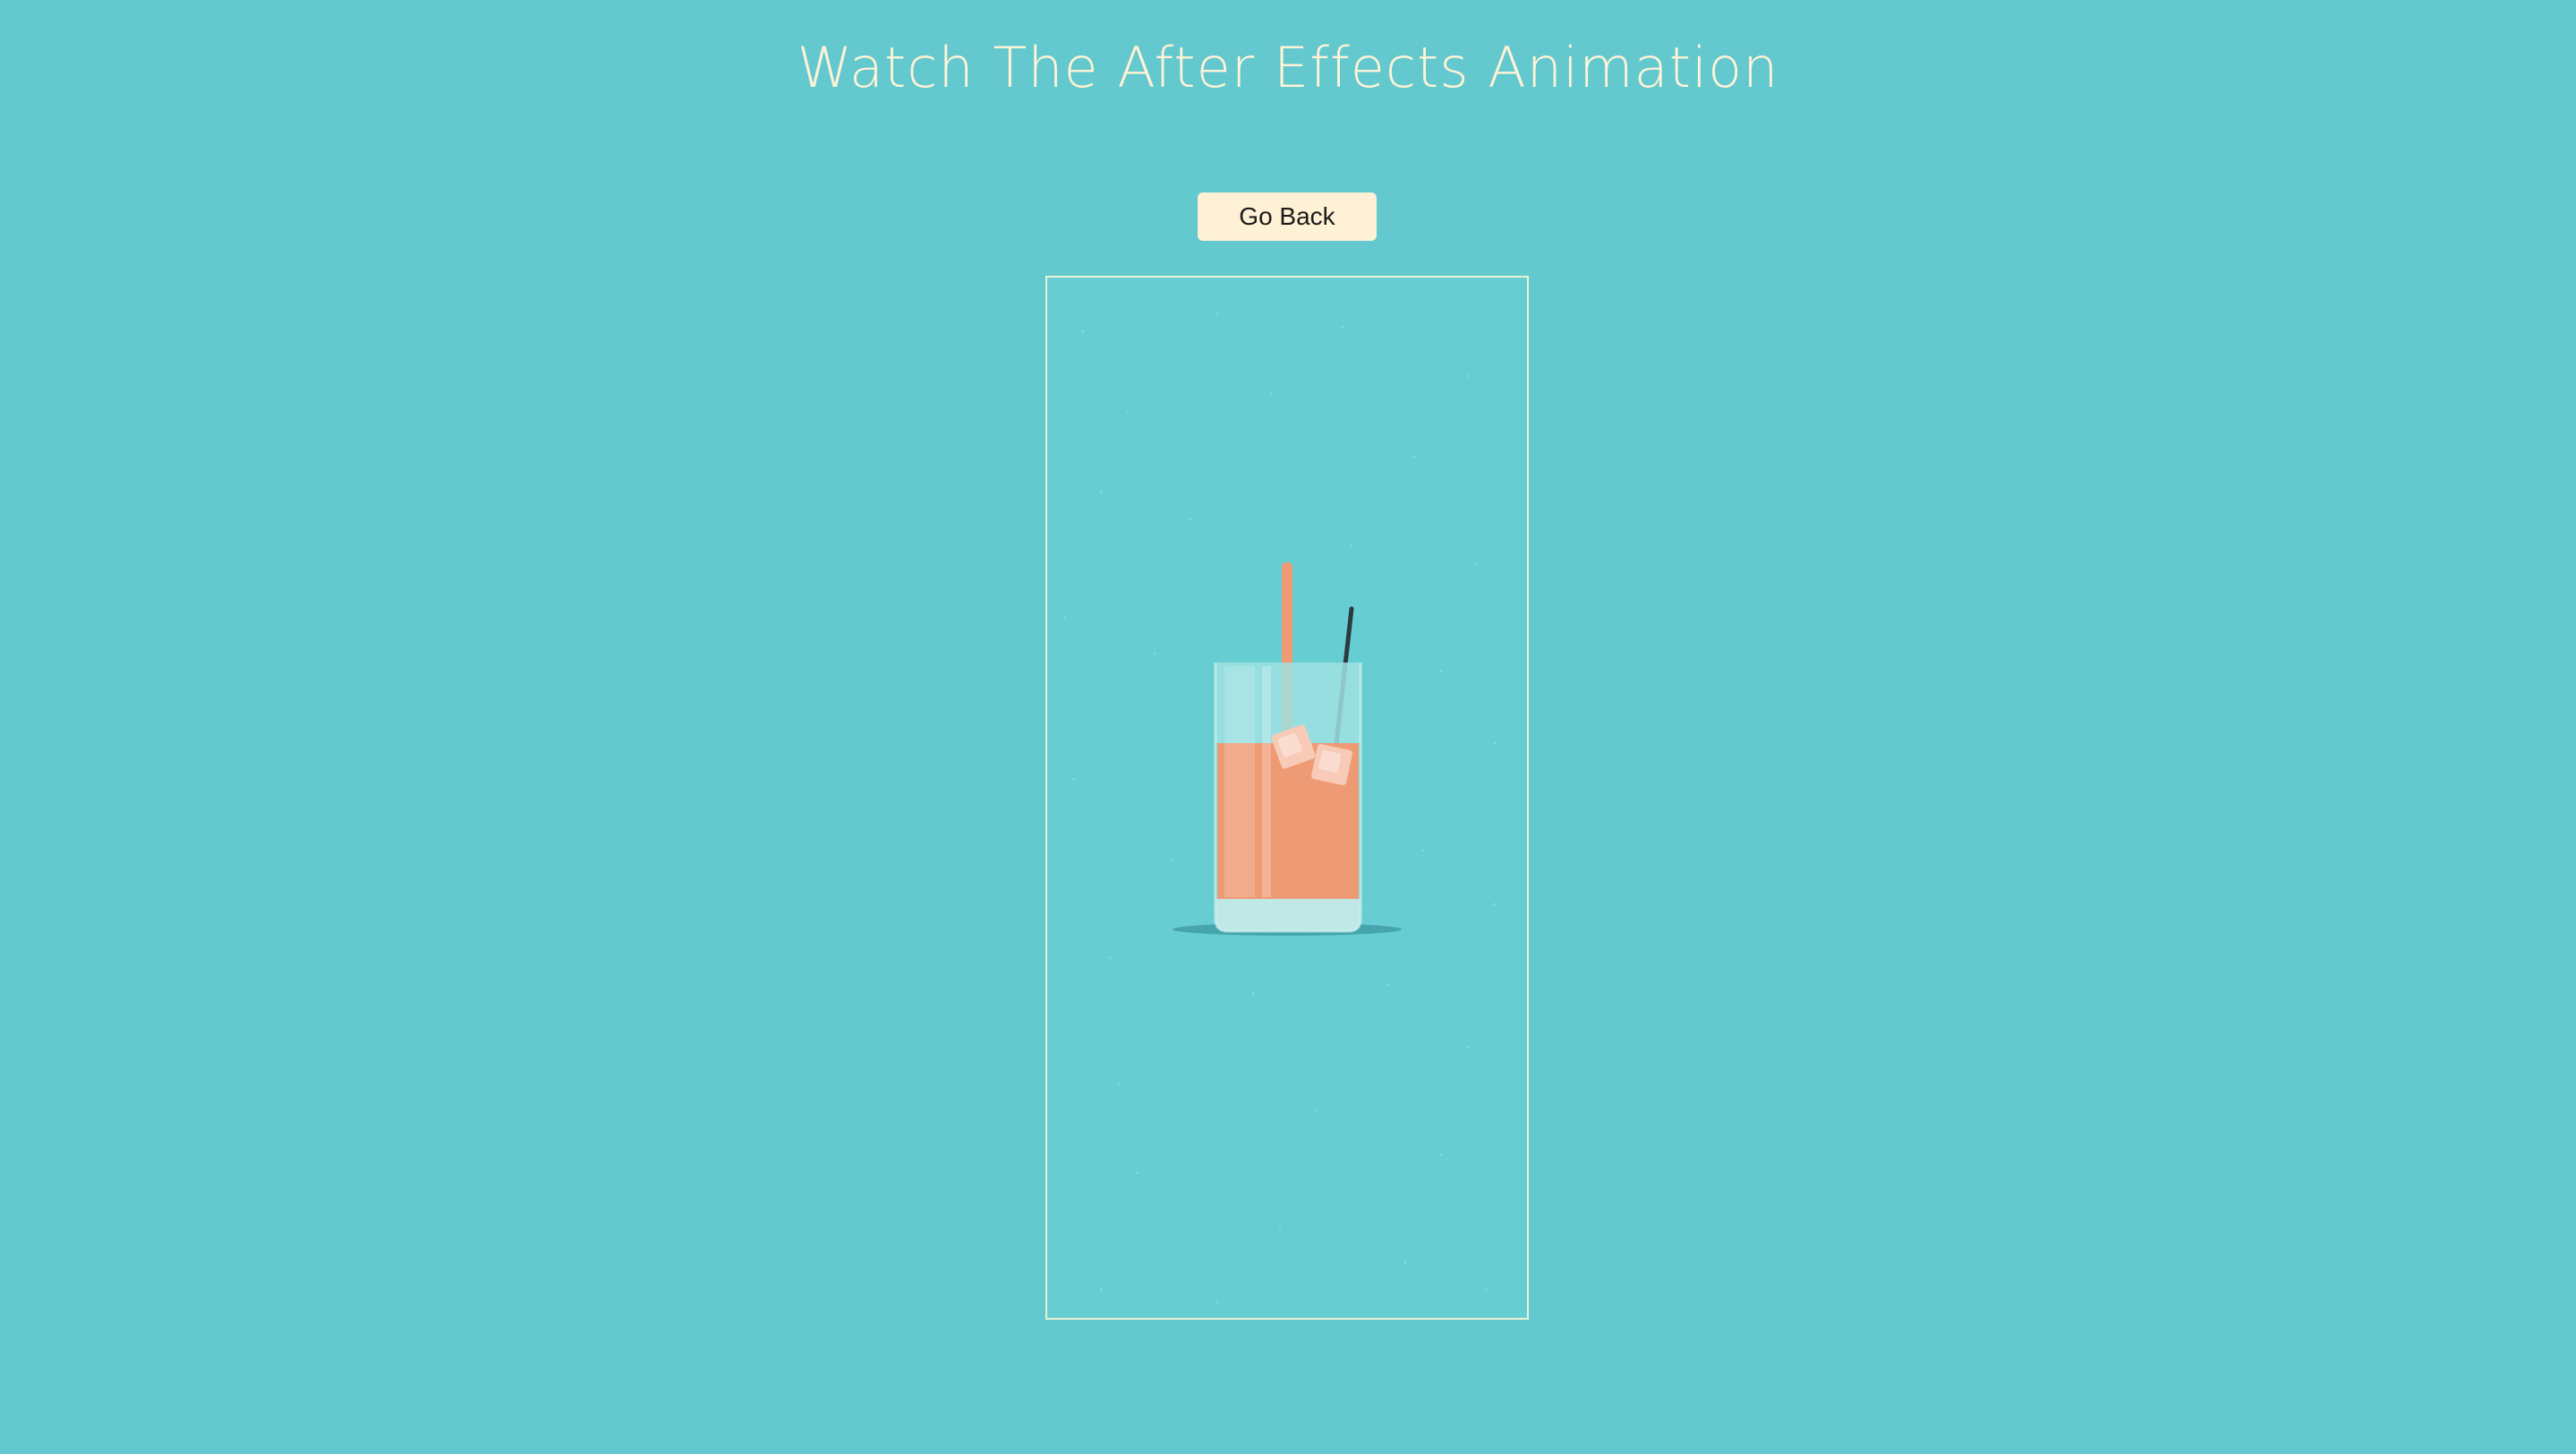  Describe the element at coordinates (1287, 216) in the screenshot. I see `go-back-button: Go Back` at that location.